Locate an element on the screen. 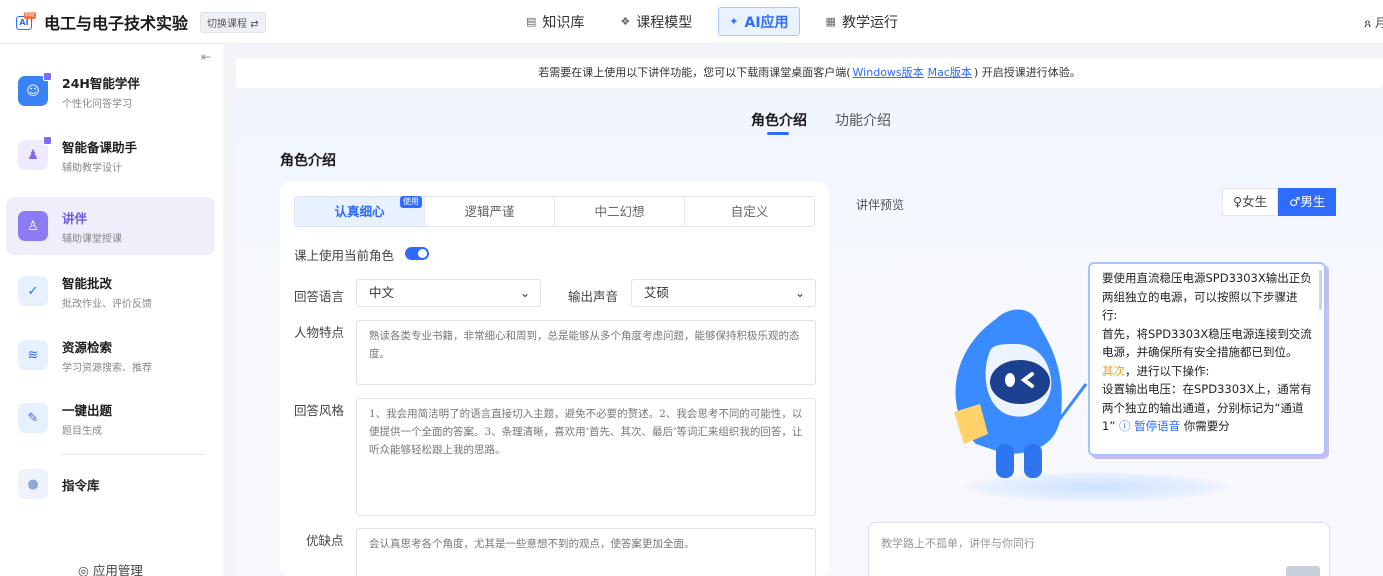  edit-icon: ✎ is located at coordinates (33, 418).